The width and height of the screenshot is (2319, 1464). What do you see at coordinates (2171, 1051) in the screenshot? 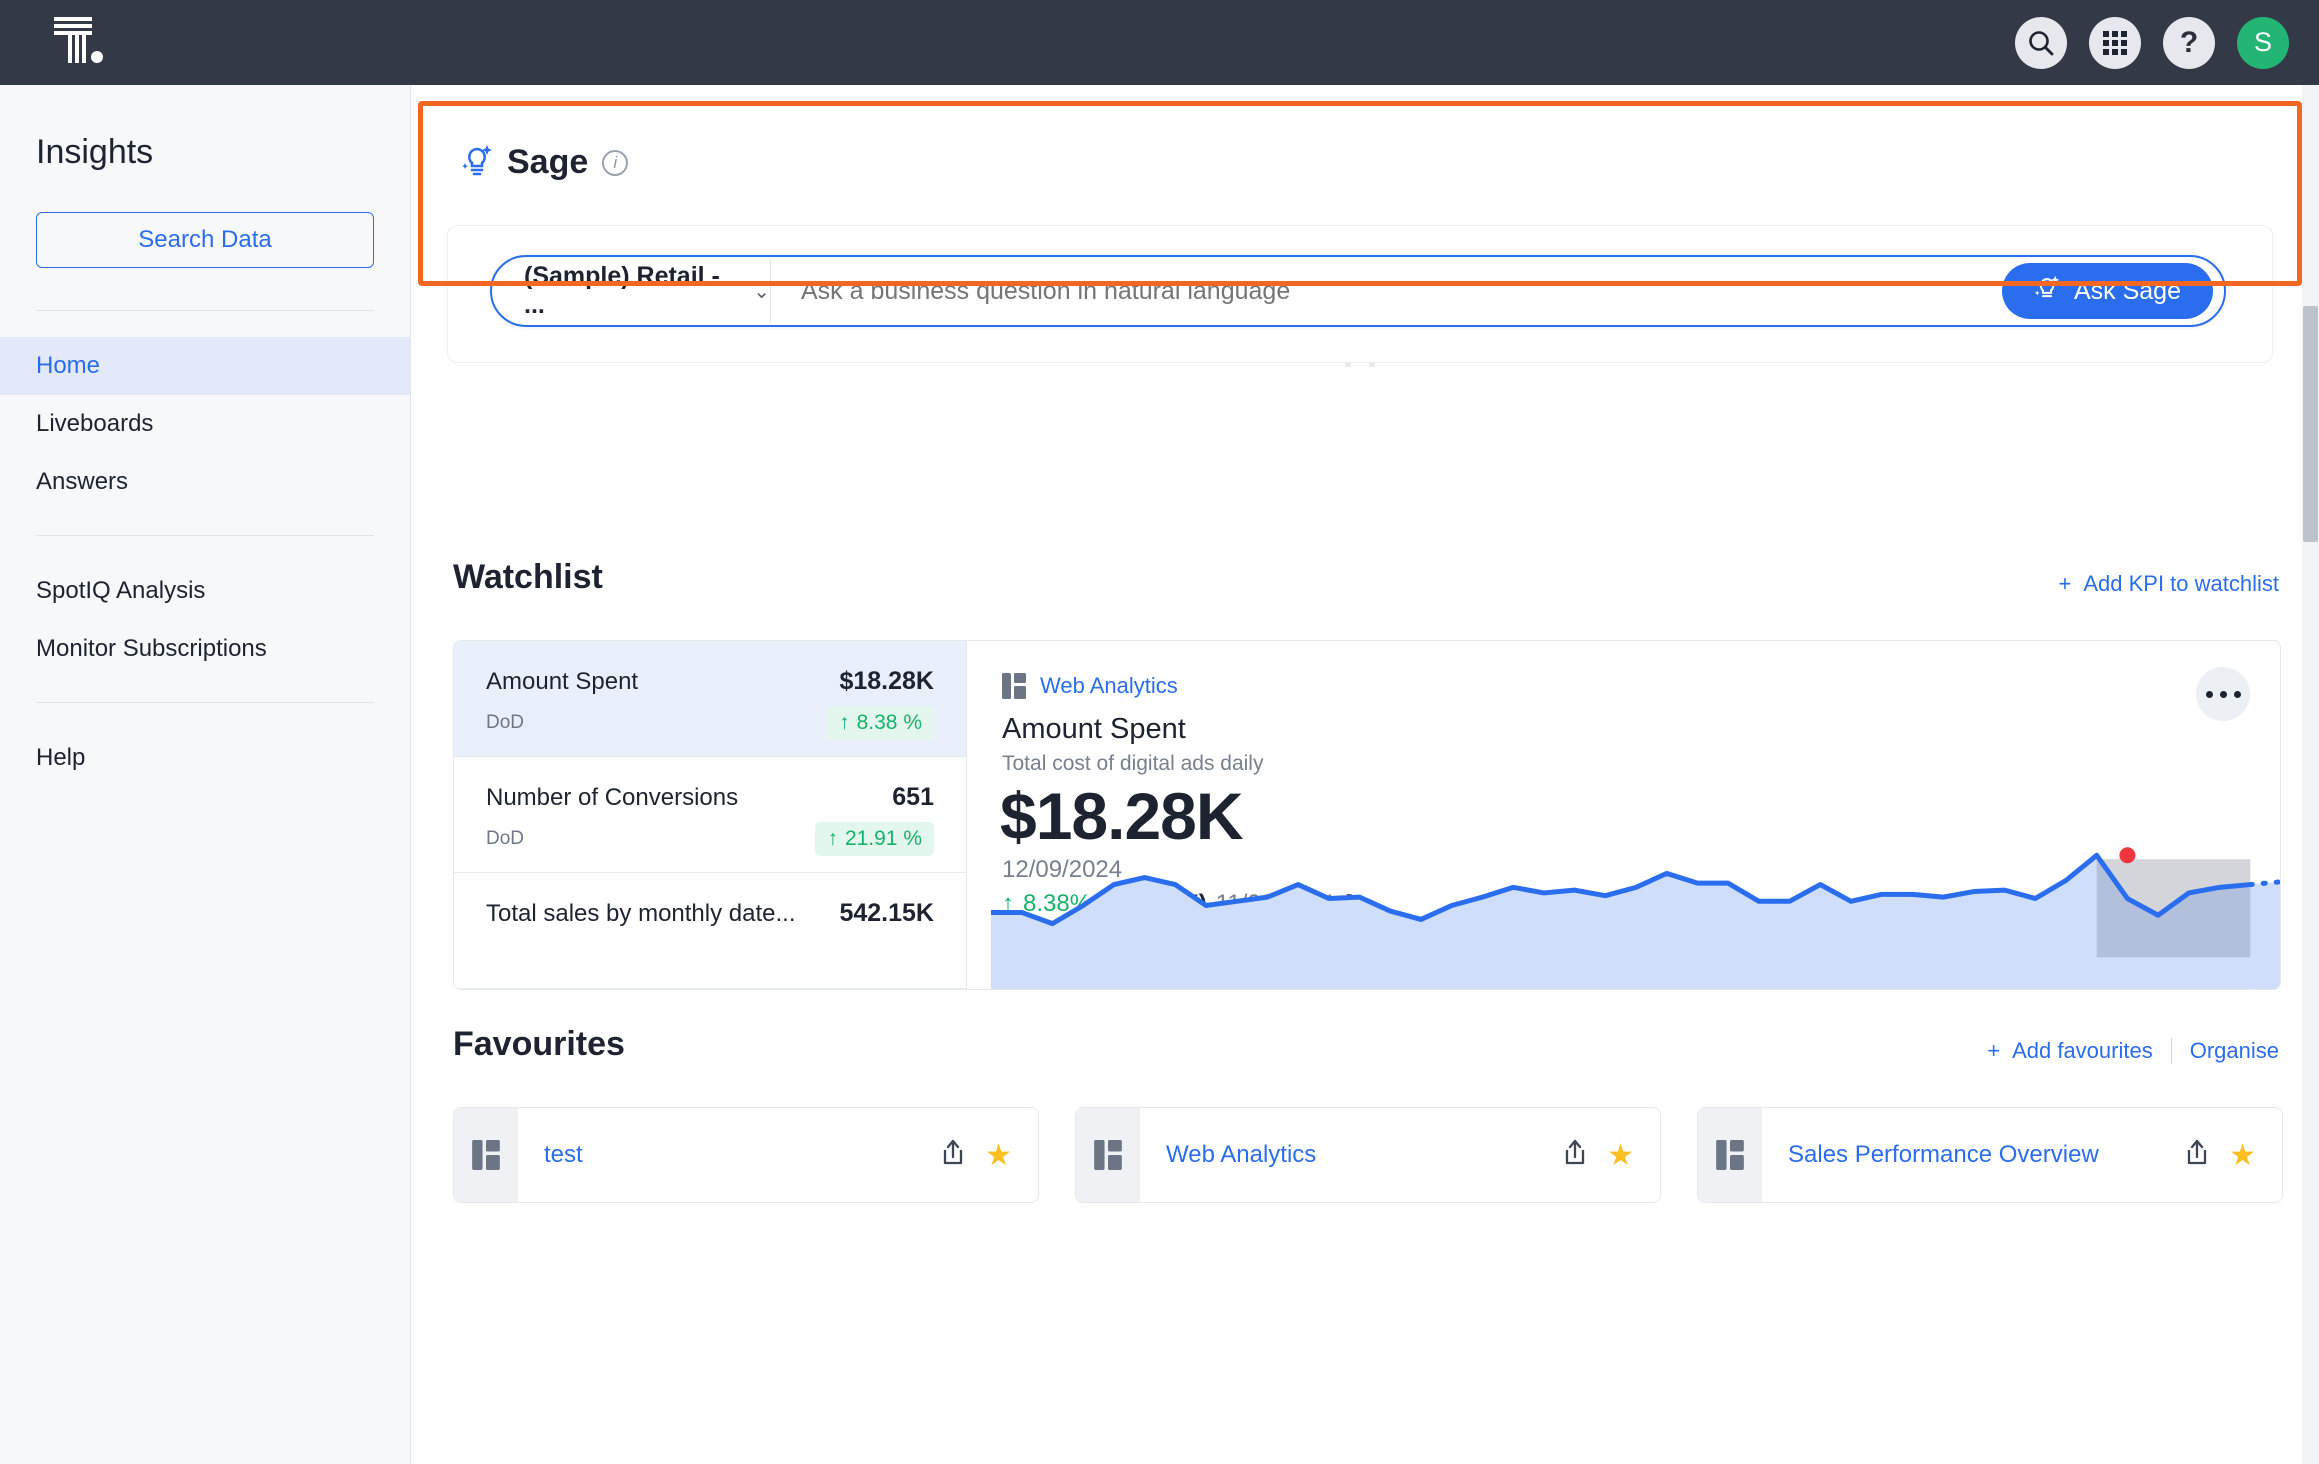
I see `divider` at bounding box center [2171, 1051].